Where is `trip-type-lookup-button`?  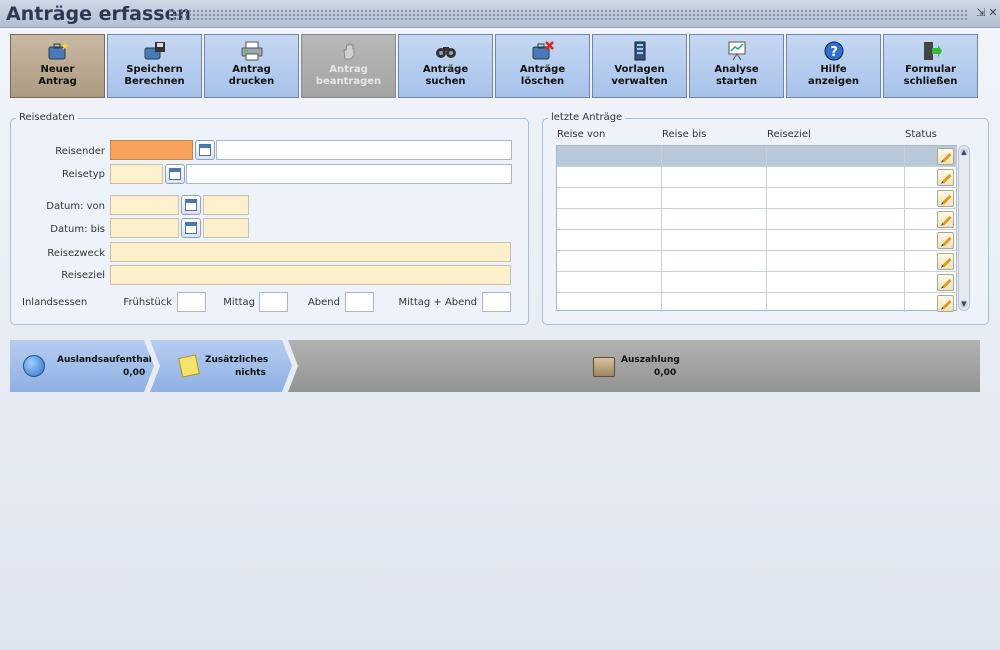 trip-type-lookup-button is located at coordinates (175, 174).